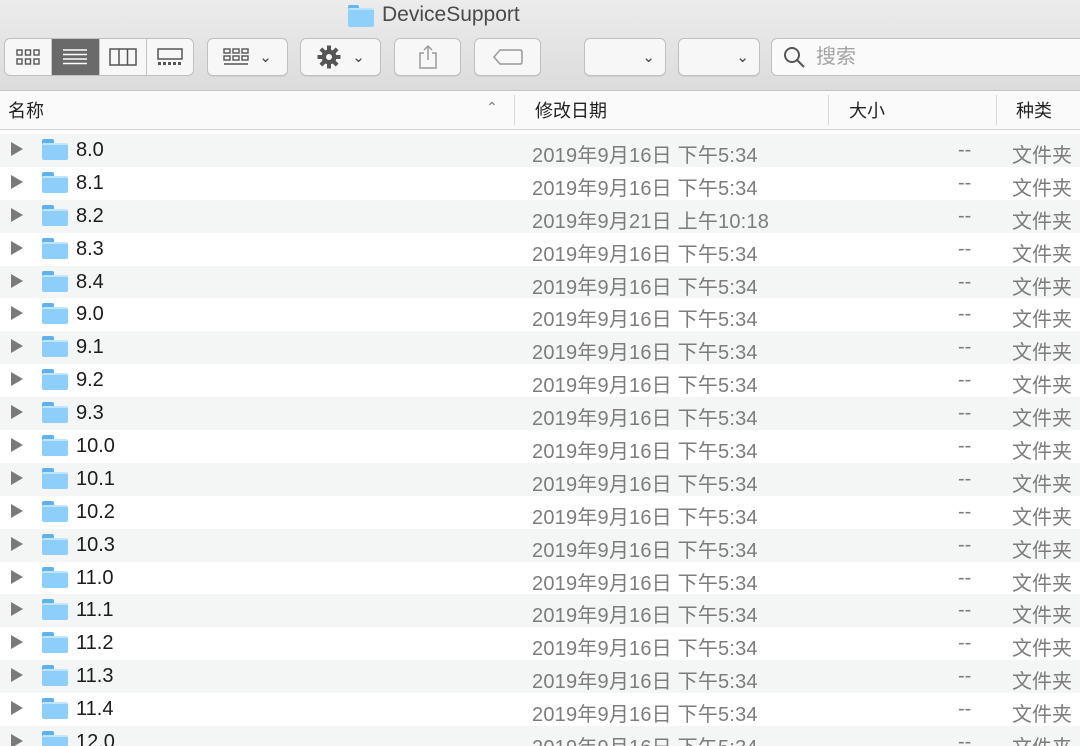  I want to click on item-name: 9.0, so click(90, 314).